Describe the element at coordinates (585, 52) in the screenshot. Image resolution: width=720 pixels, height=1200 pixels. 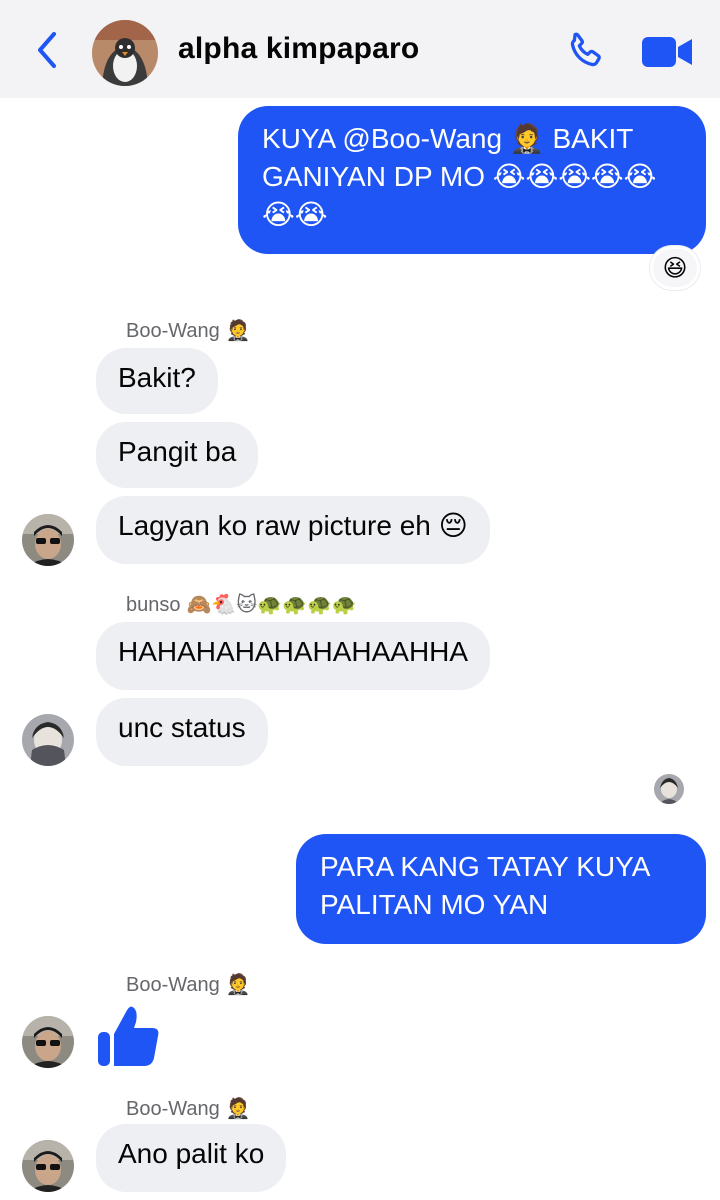
I see `phone-icon` at that location.